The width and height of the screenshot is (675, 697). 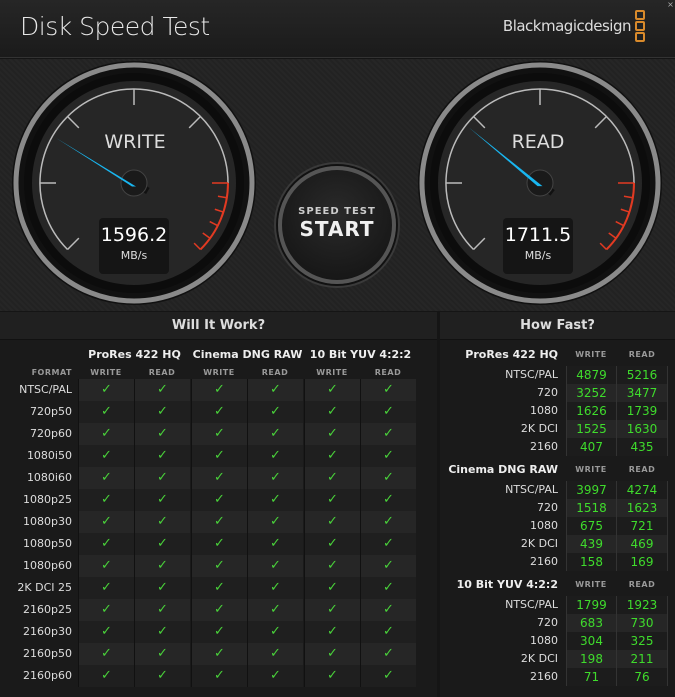 What do you see at coordinates (135, 142) in the screenshot?
I see `write-gauge-label: WRITE` at bounding box center [135, 142].